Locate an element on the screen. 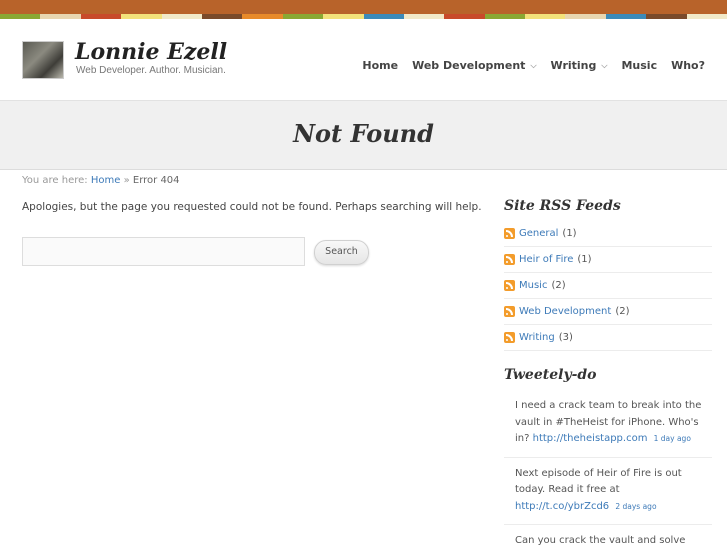 This screenshot has height=559, width=727. tweet-link: http://t.co/ybrZcd6 is located at coordinates (562, 506).